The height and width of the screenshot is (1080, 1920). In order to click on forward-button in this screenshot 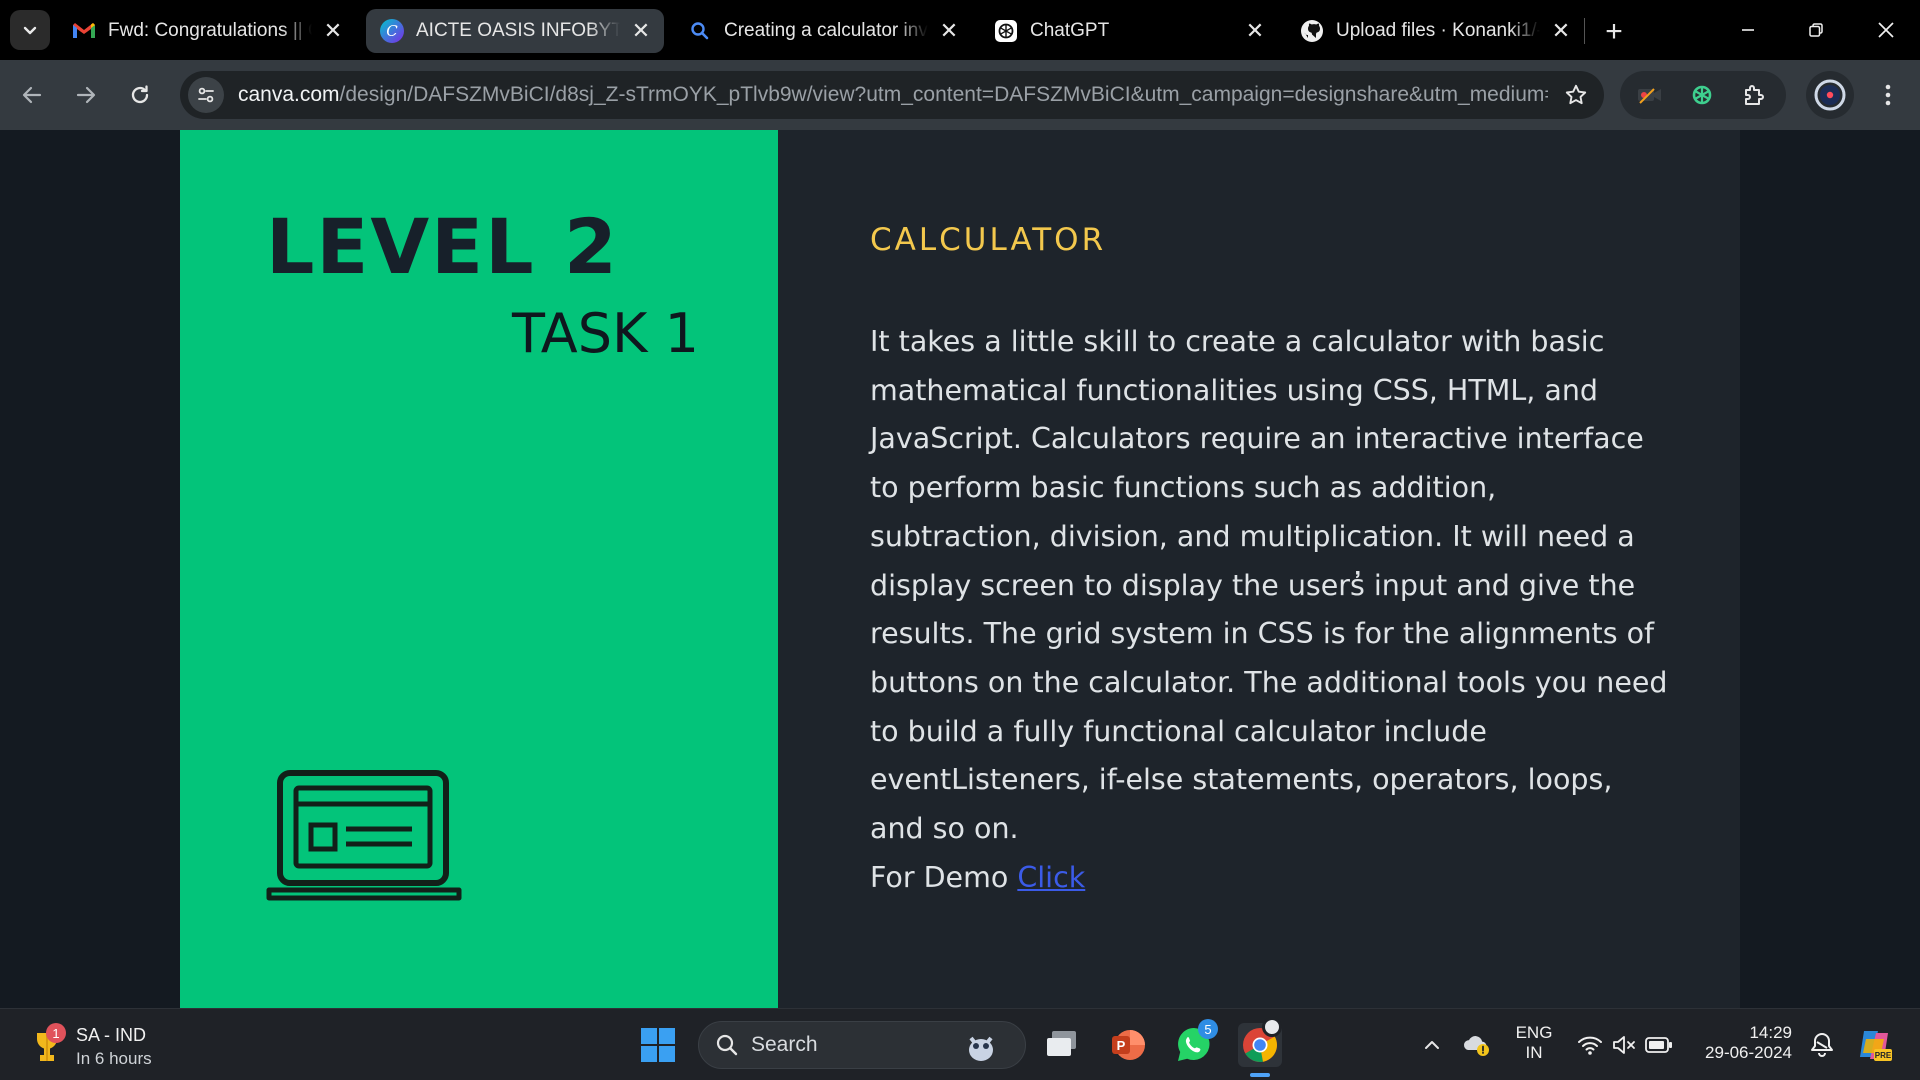, I will do `click(86, 95)`.